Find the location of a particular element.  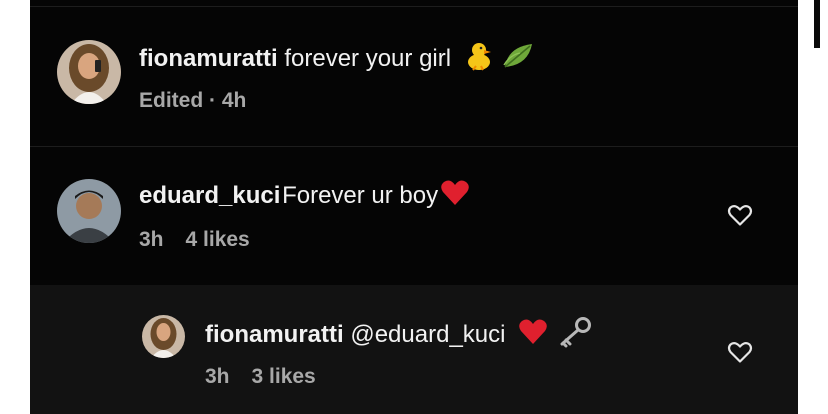

leaf-icon is located at coordinates (519, 59).